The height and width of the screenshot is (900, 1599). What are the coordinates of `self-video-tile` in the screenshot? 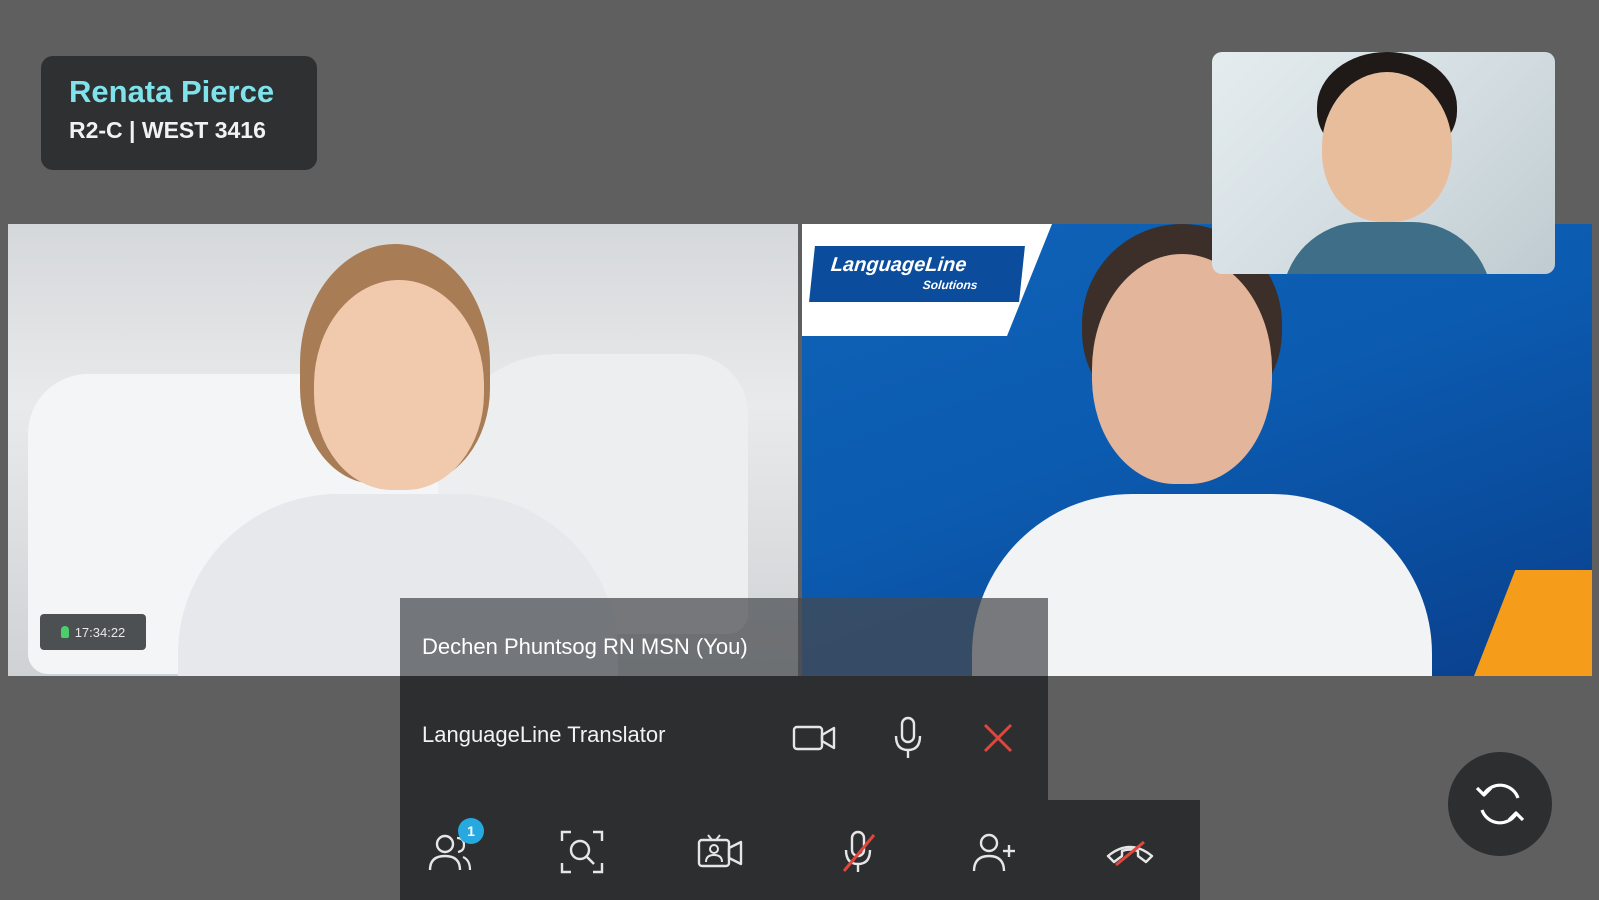 It's located at (1383, 163).